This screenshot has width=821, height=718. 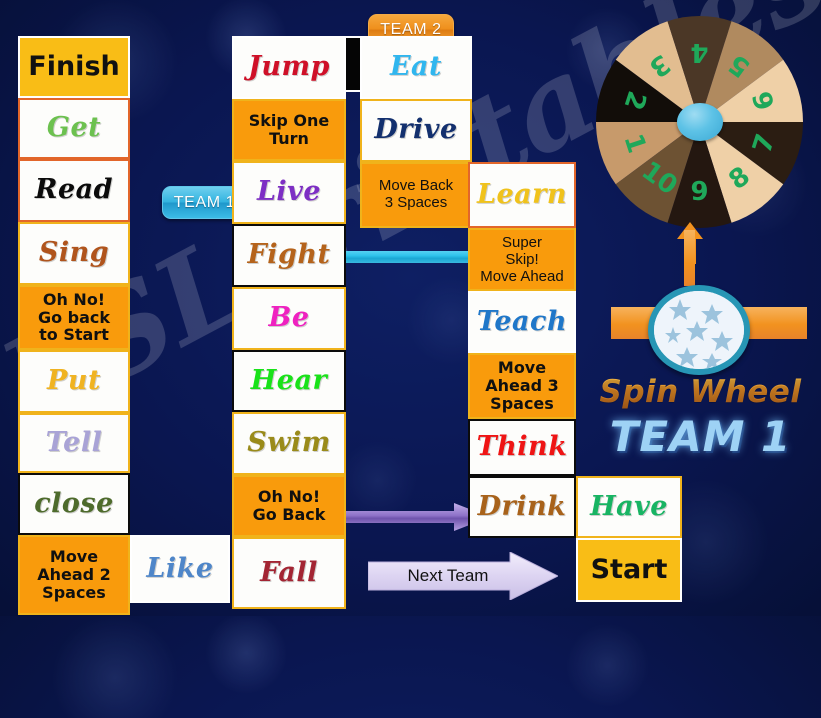 I want to click on team-1-marker-label: TEAM 1, so click(x=204, y=202).